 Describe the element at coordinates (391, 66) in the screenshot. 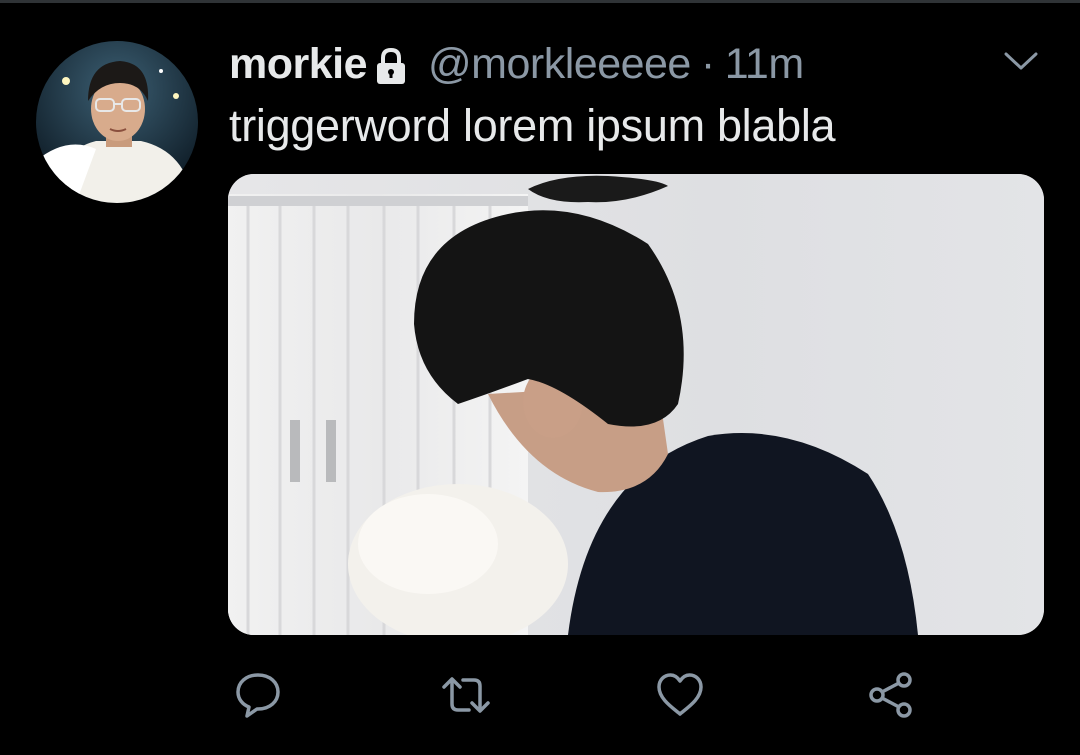

I see `lock-icon` at that location.